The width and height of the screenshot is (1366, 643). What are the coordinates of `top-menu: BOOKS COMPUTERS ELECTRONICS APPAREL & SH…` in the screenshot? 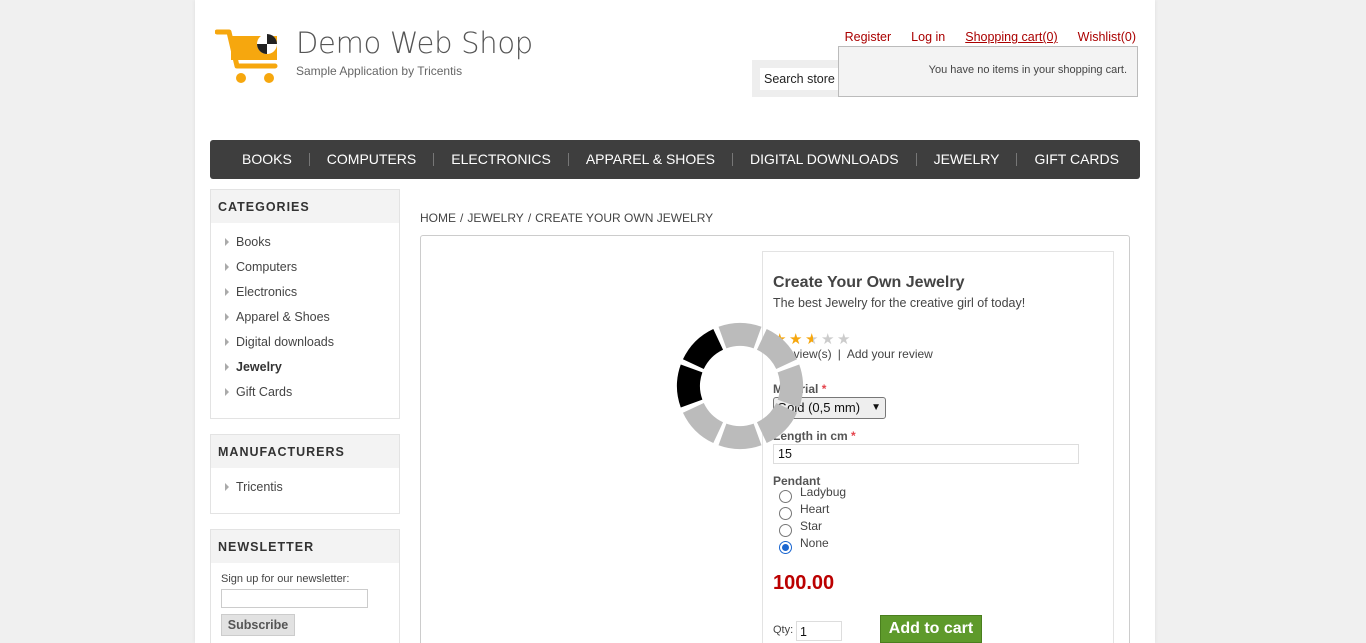 It's located at (675, 159).